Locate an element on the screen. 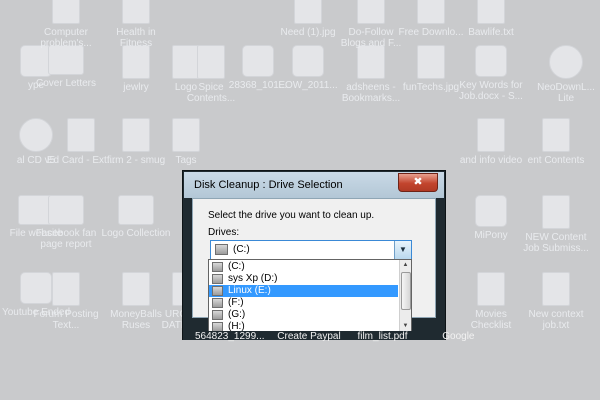 The image size is (600, 400). drive-option: sys Xp (D:) is located at coordinates (303, 279).